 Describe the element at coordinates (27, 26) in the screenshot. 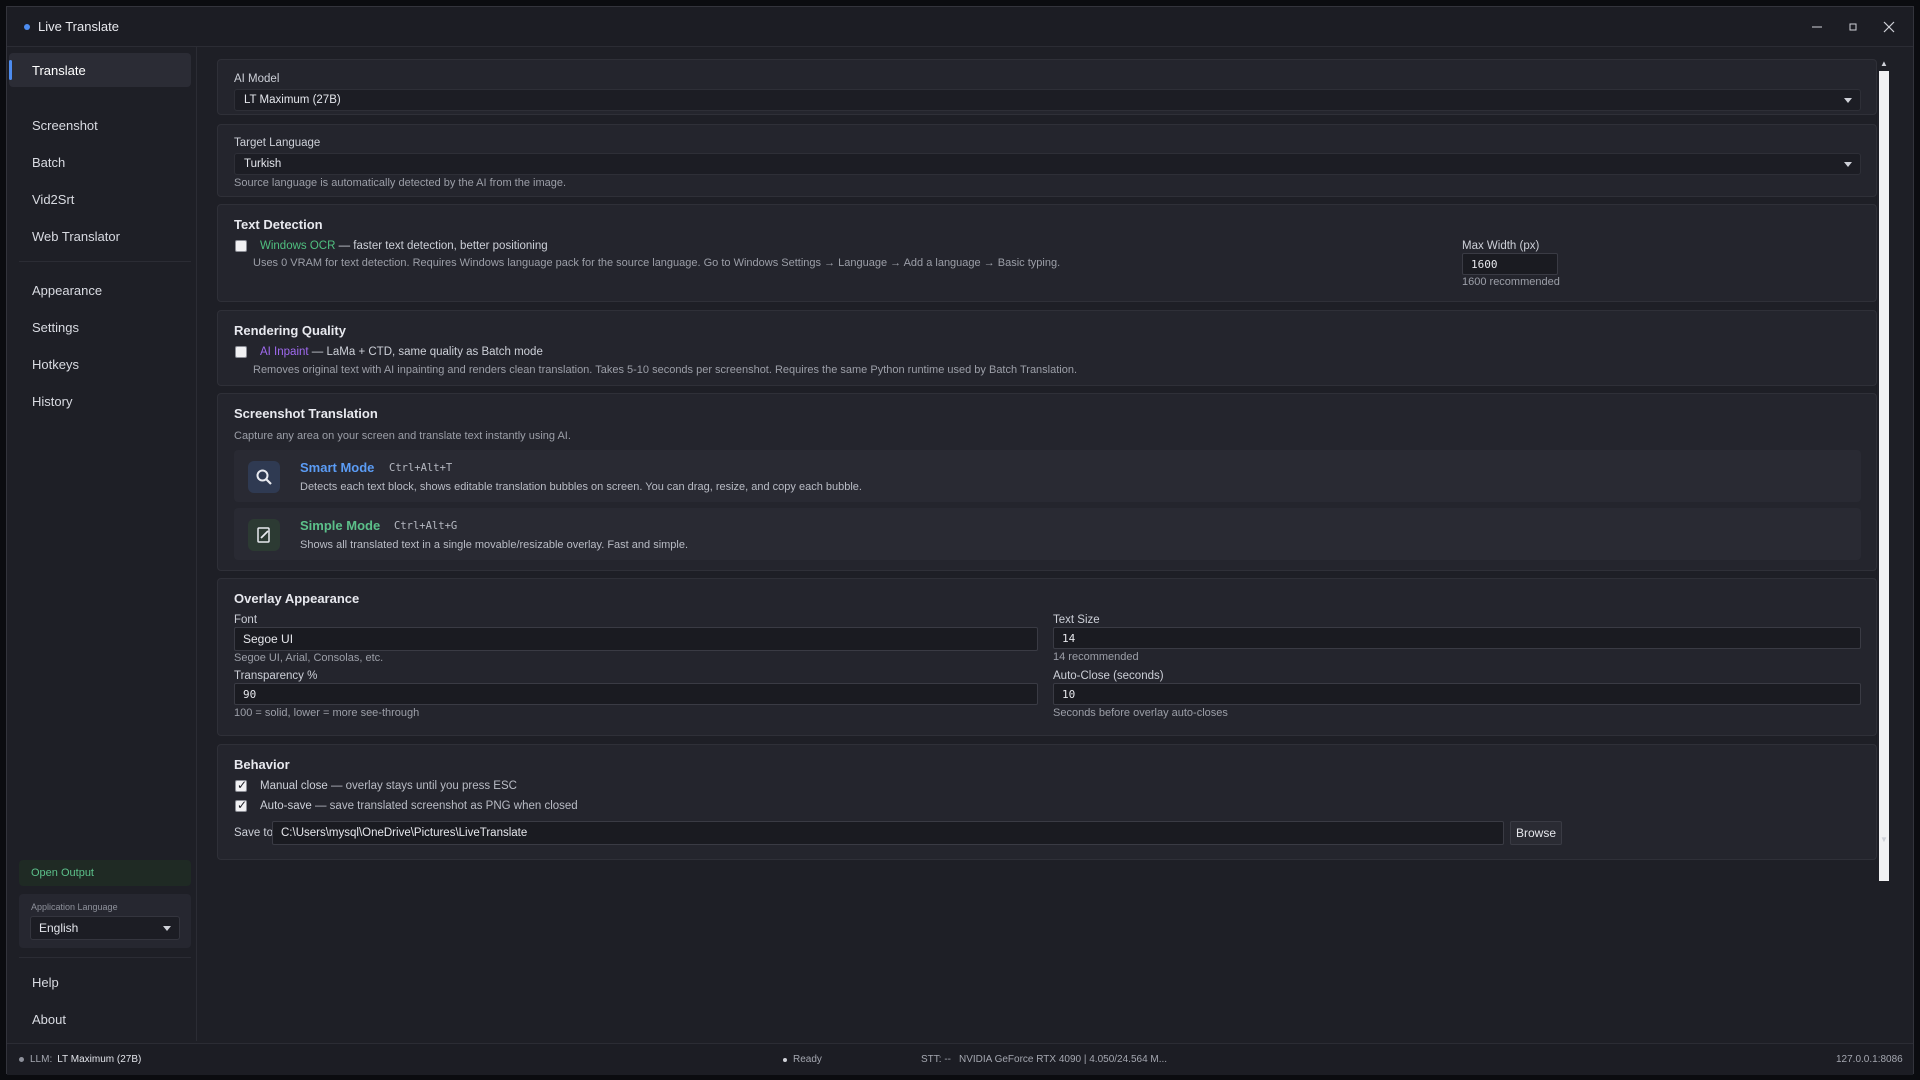

I see `app-logo-icon` at that location.